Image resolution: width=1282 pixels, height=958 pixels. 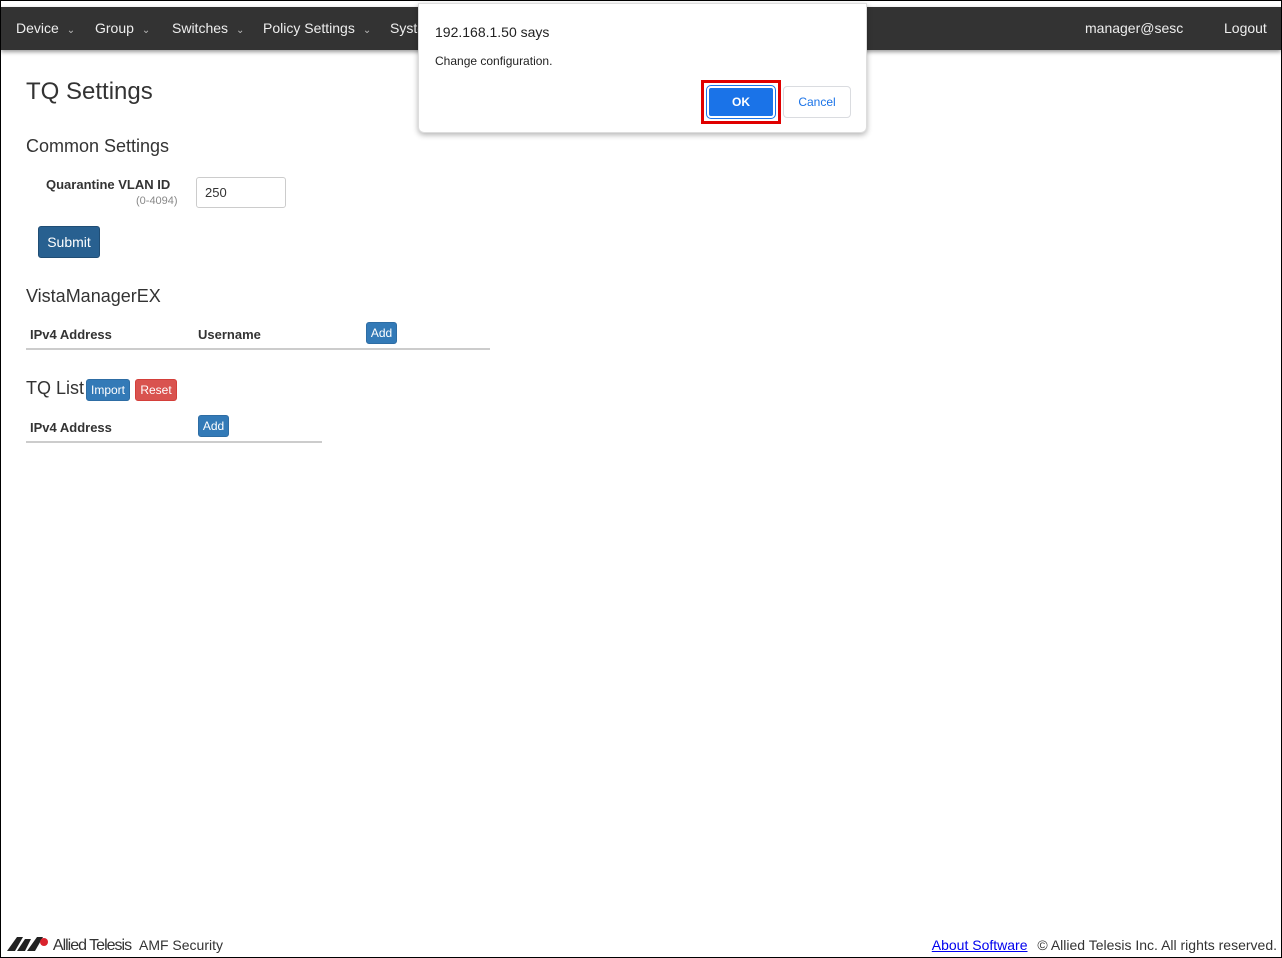 I want to click on tq-list-heading: TQ List, so click(x=55, y=388).